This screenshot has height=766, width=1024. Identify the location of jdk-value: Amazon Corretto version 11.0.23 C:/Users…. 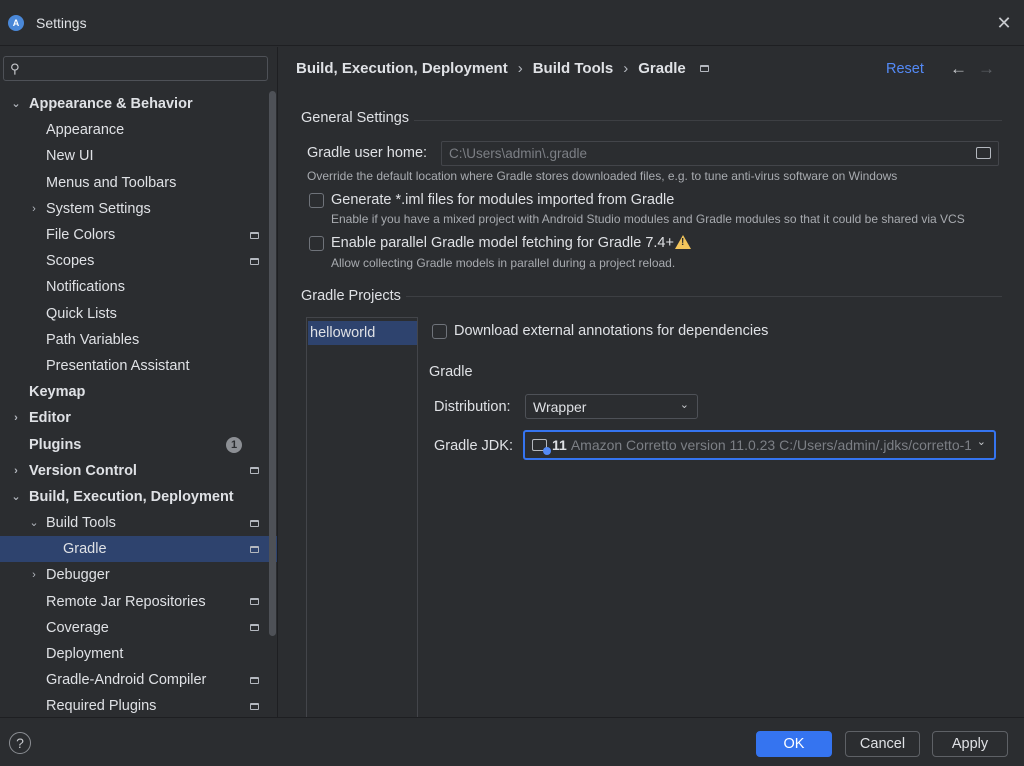
(770, 445).